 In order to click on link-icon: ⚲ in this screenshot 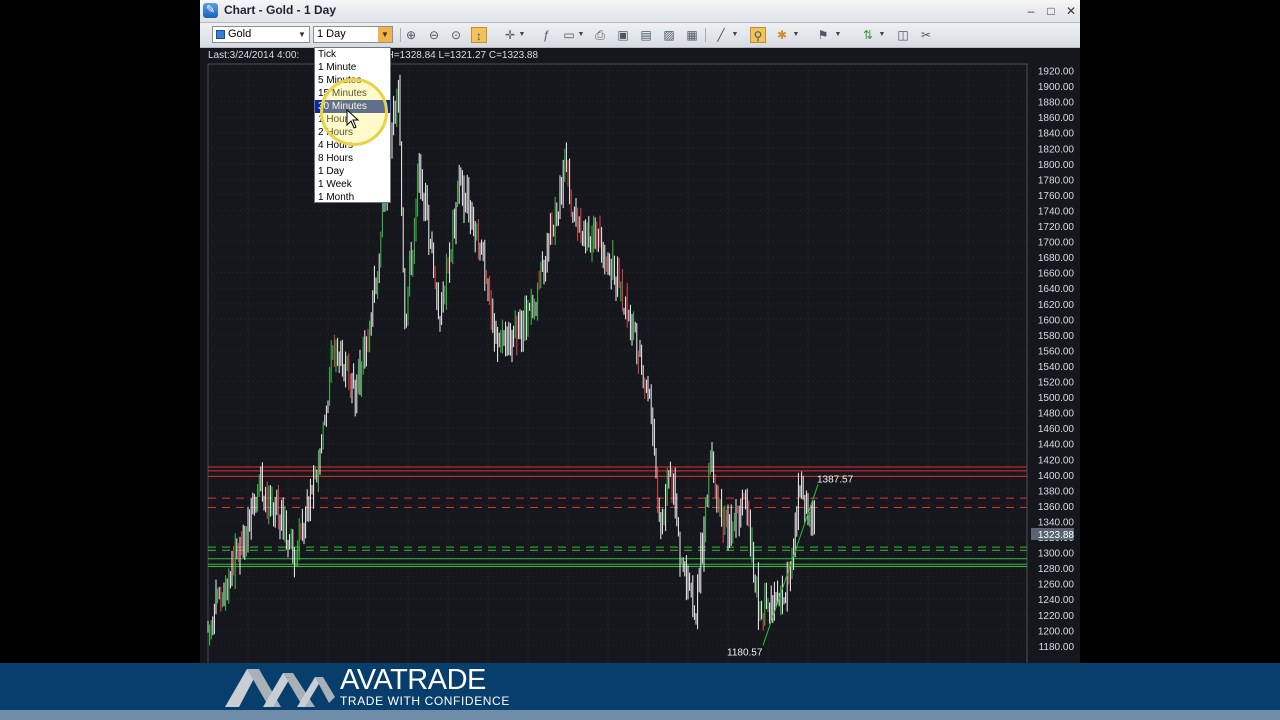, I will do `click(758, 35)`.